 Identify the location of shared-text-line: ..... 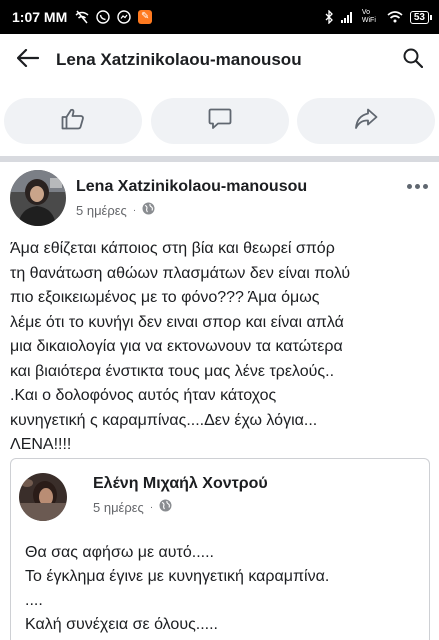
(34, 600).